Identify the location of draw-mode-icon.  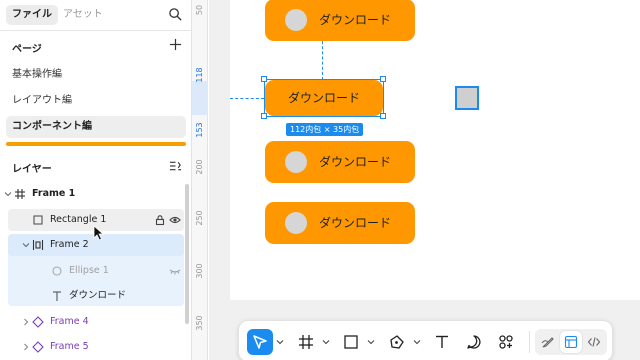
(547, 342).